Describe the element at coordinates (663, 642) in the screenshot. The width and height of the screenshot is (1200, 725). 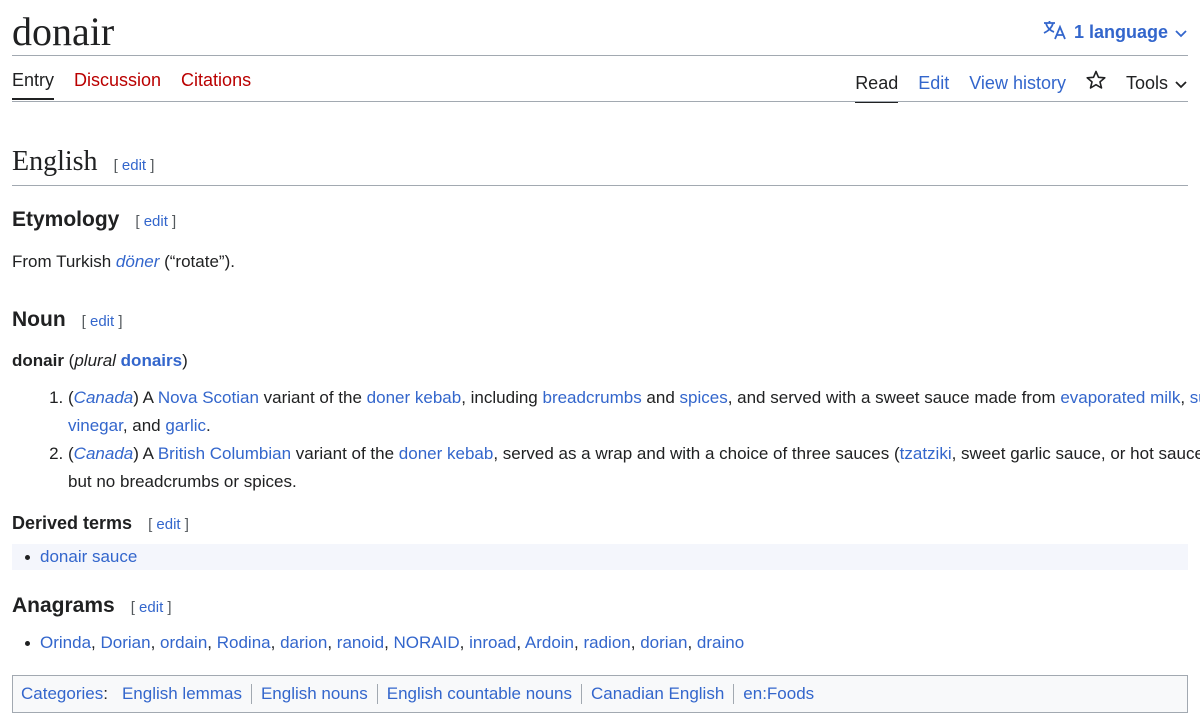
I see `anagram-link: dorian` at that location.